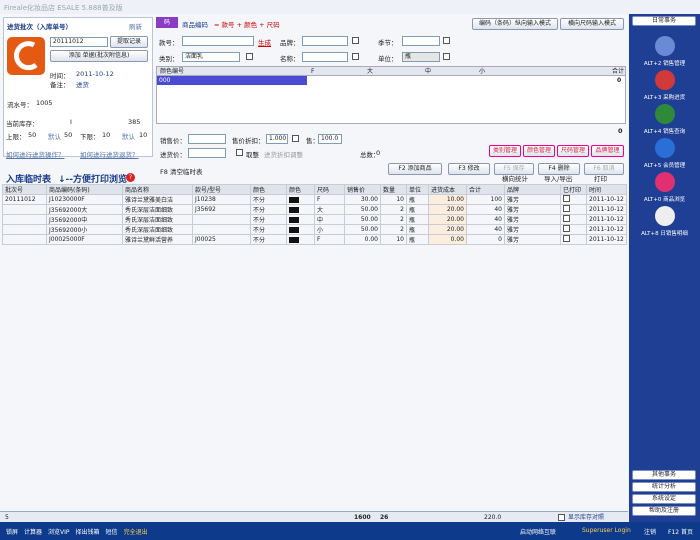  What do you see at coordinates (469, 169) in the screenshot?
I see `edit-button: F3 修改` at bounding box center [469, 169].